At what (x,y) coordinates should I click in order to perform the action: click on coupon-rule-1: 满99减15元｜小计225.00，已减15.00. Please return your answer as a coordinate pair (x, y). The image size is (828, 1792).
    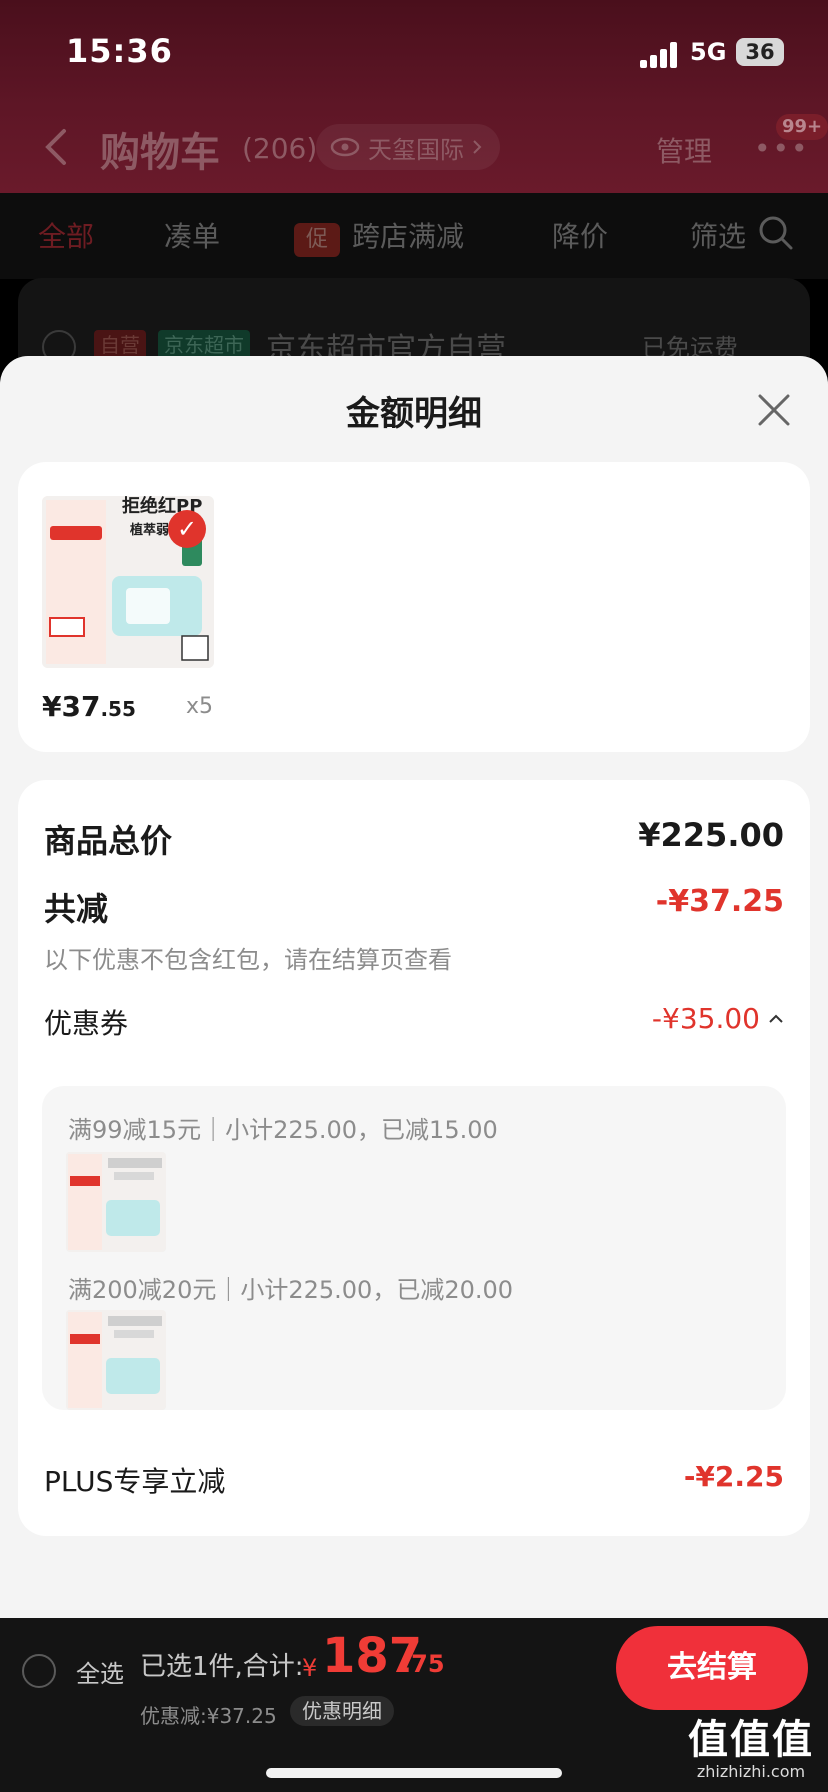
    Looking at the image, I should click on (283, 1130).